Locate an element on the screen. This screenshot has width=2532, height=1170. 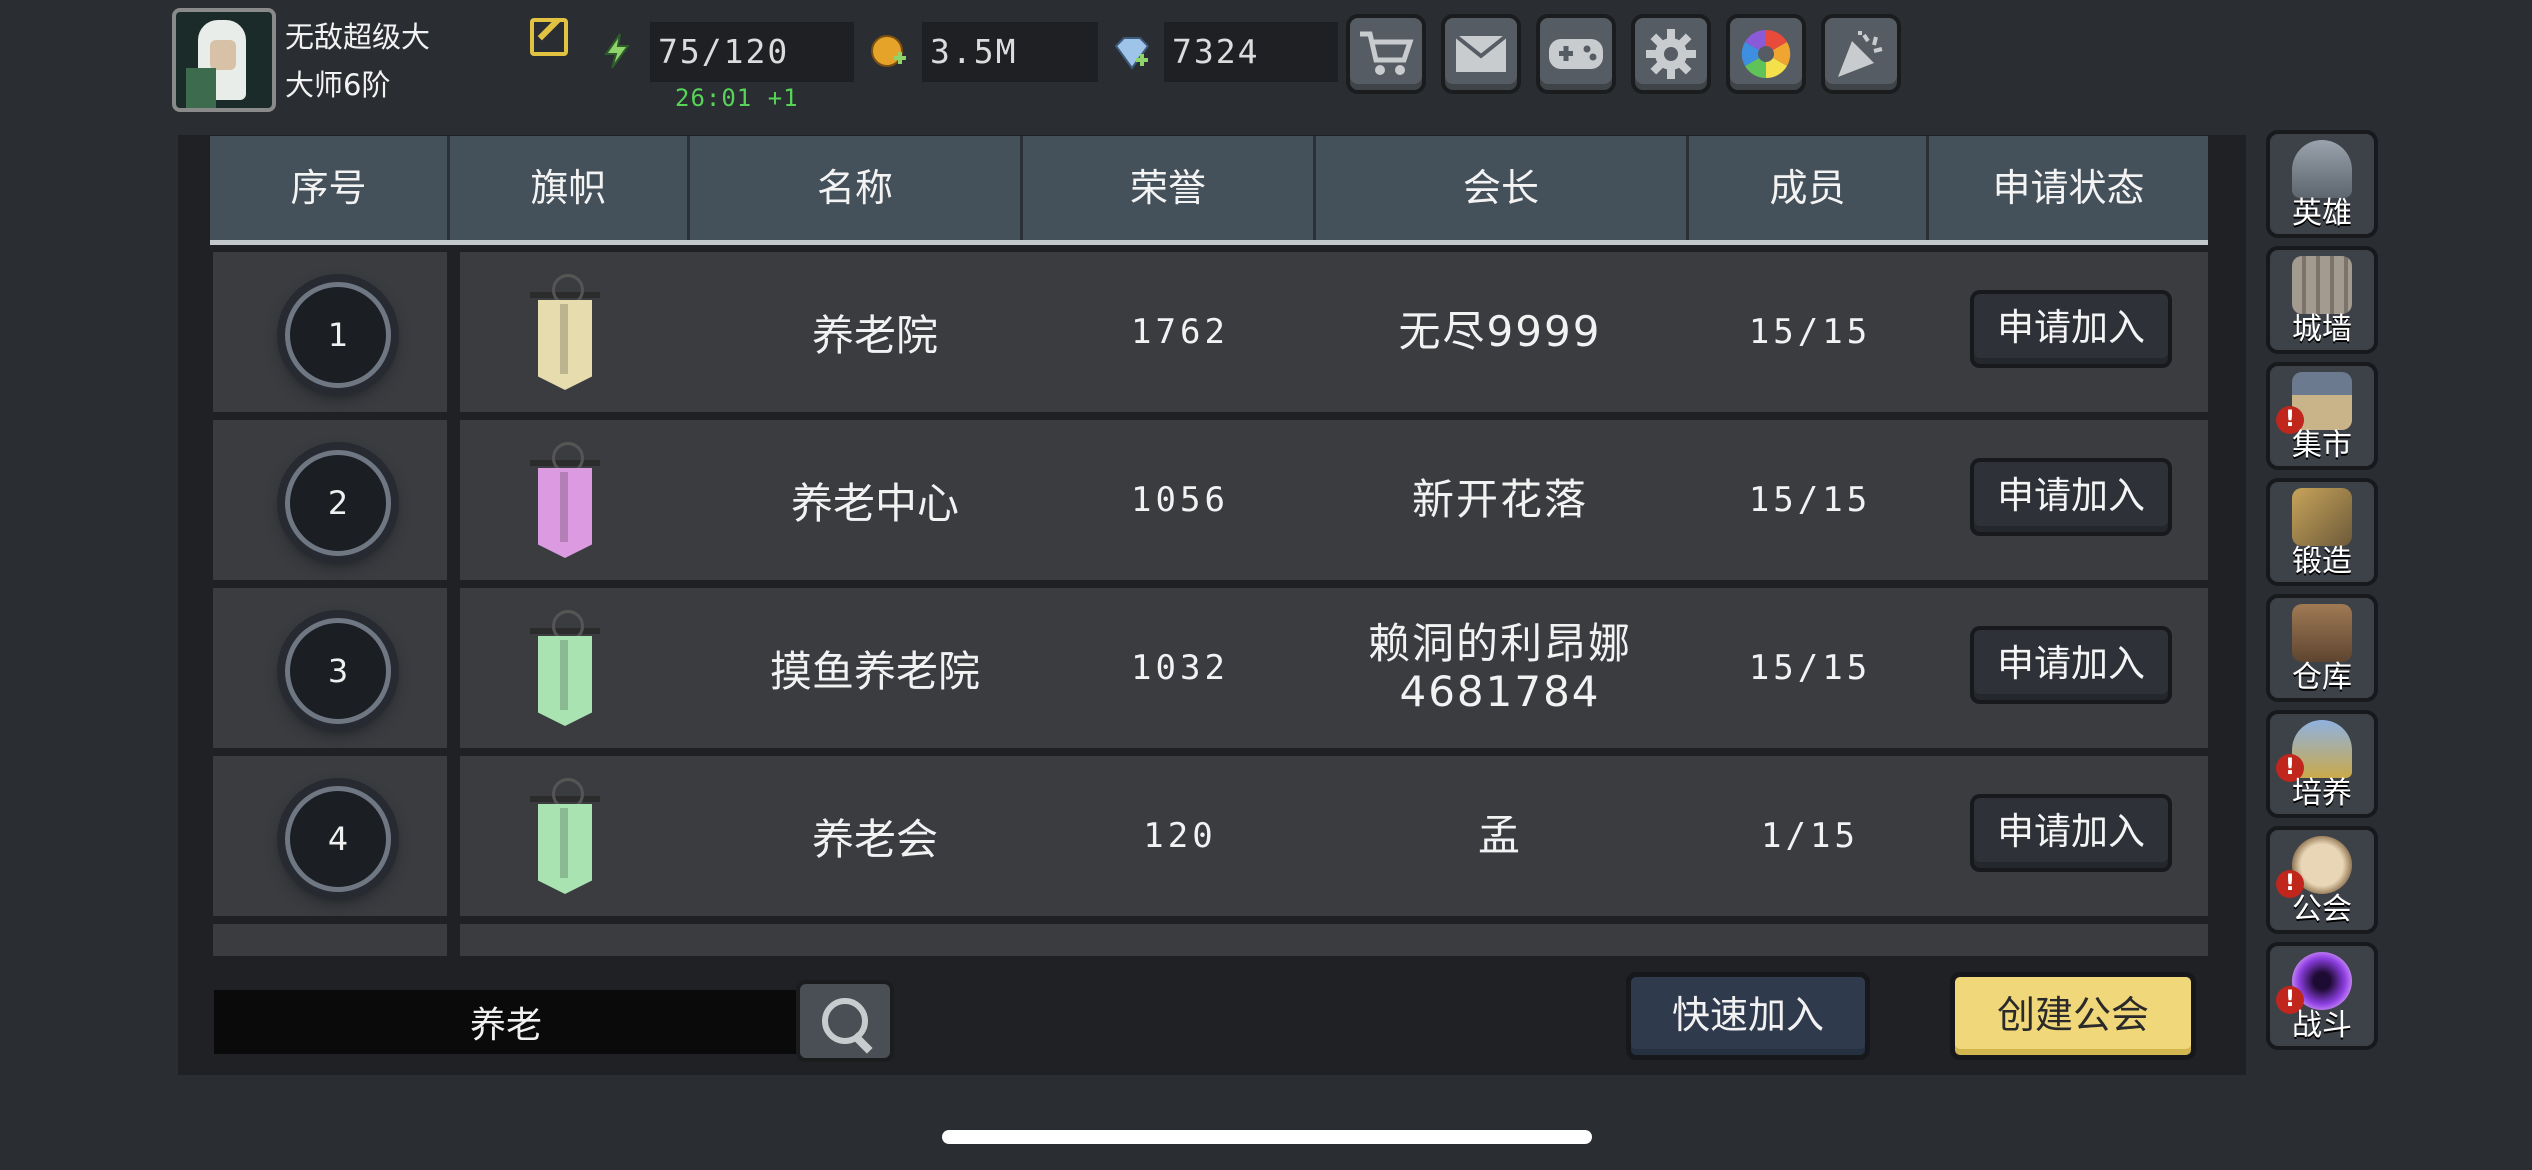
energy-icon is located at coordinates (617, 51).